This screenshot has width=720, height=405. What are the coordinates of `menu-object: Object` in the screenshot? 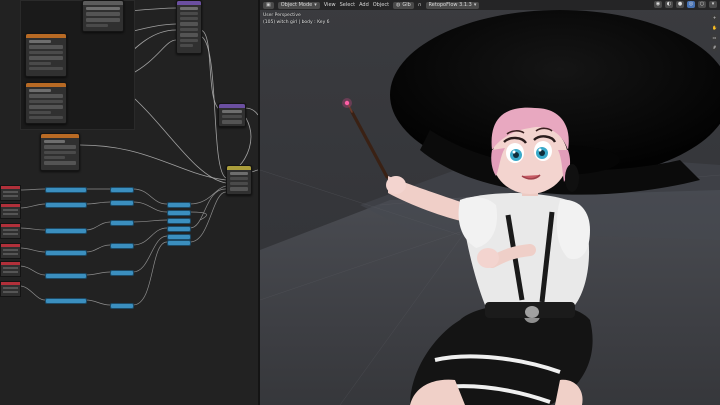 It's located at (381, 5).